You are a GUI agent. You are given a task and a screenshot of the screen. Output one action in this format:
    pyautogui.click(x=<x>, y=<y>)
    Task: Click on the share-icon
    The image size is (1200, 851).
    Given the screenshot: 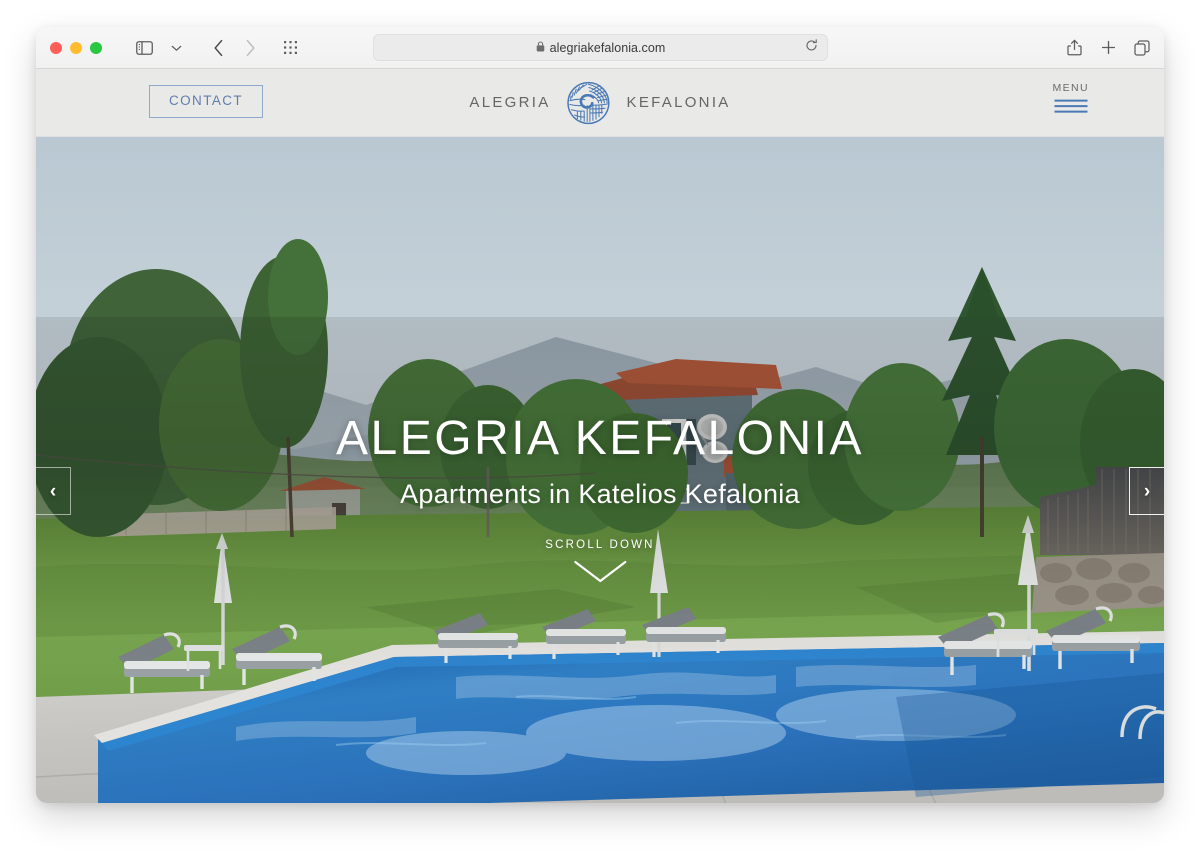 What is the action you would take?
    pyautogui.click(x=1074, y=47)
    